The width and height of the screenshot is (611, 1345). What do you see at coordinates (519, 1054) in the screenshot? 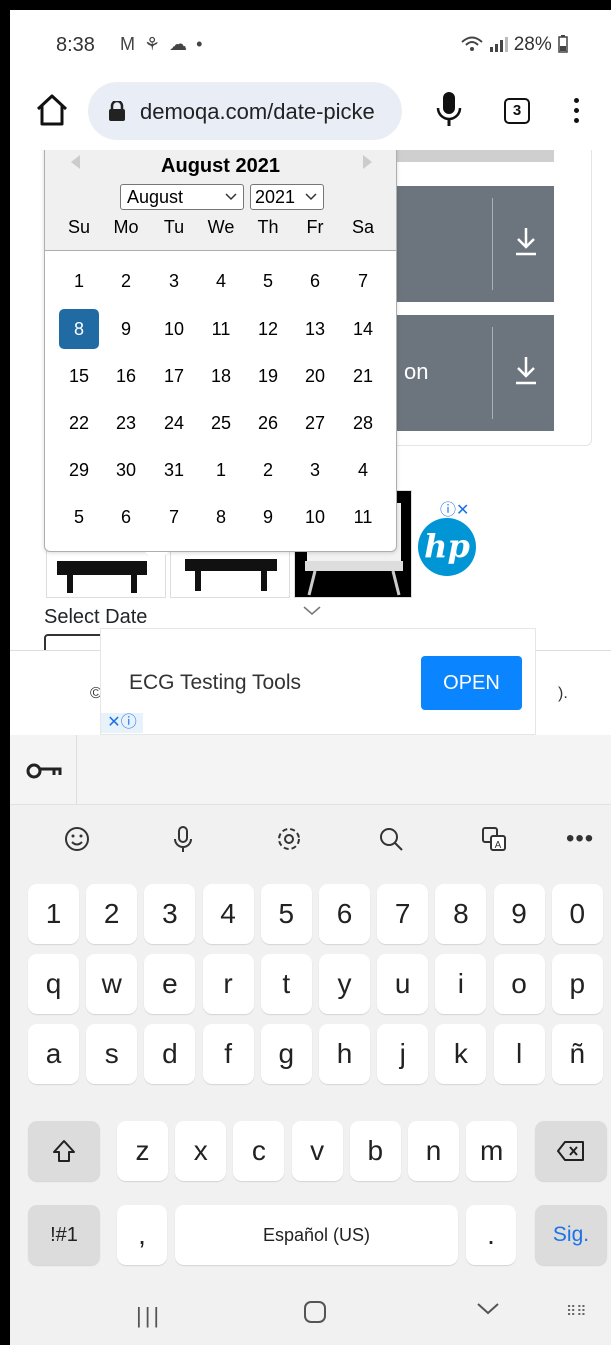
I see `key-l: l` at bounding box center [519, 1054].